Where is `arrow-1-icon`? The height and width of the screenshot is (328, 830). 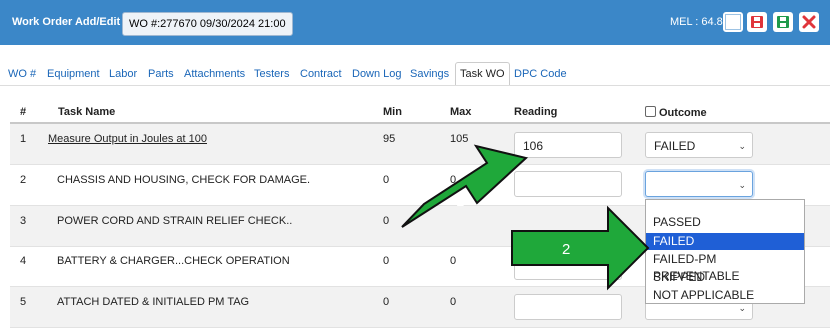 arrow-1-icon is located at coordinates (465, 186).